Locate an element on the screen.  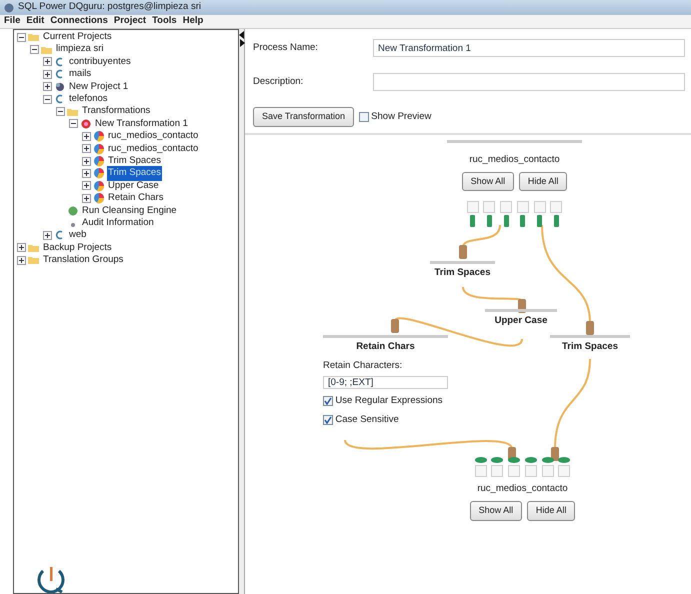
field-label: Process Name: is located at coordinates (286, 47).